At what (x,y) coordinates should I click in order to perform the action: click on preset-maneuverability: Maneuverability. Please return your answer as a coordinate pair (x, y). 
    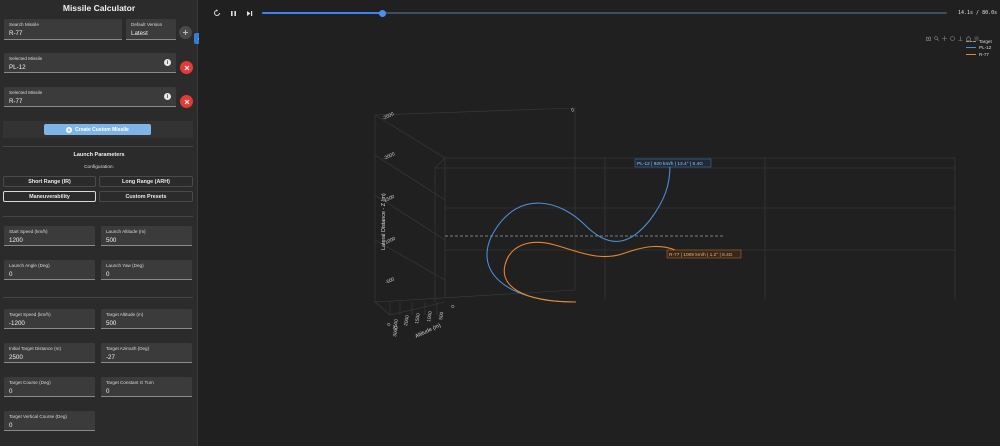
    Looking at the image, I should click on (49, 196).